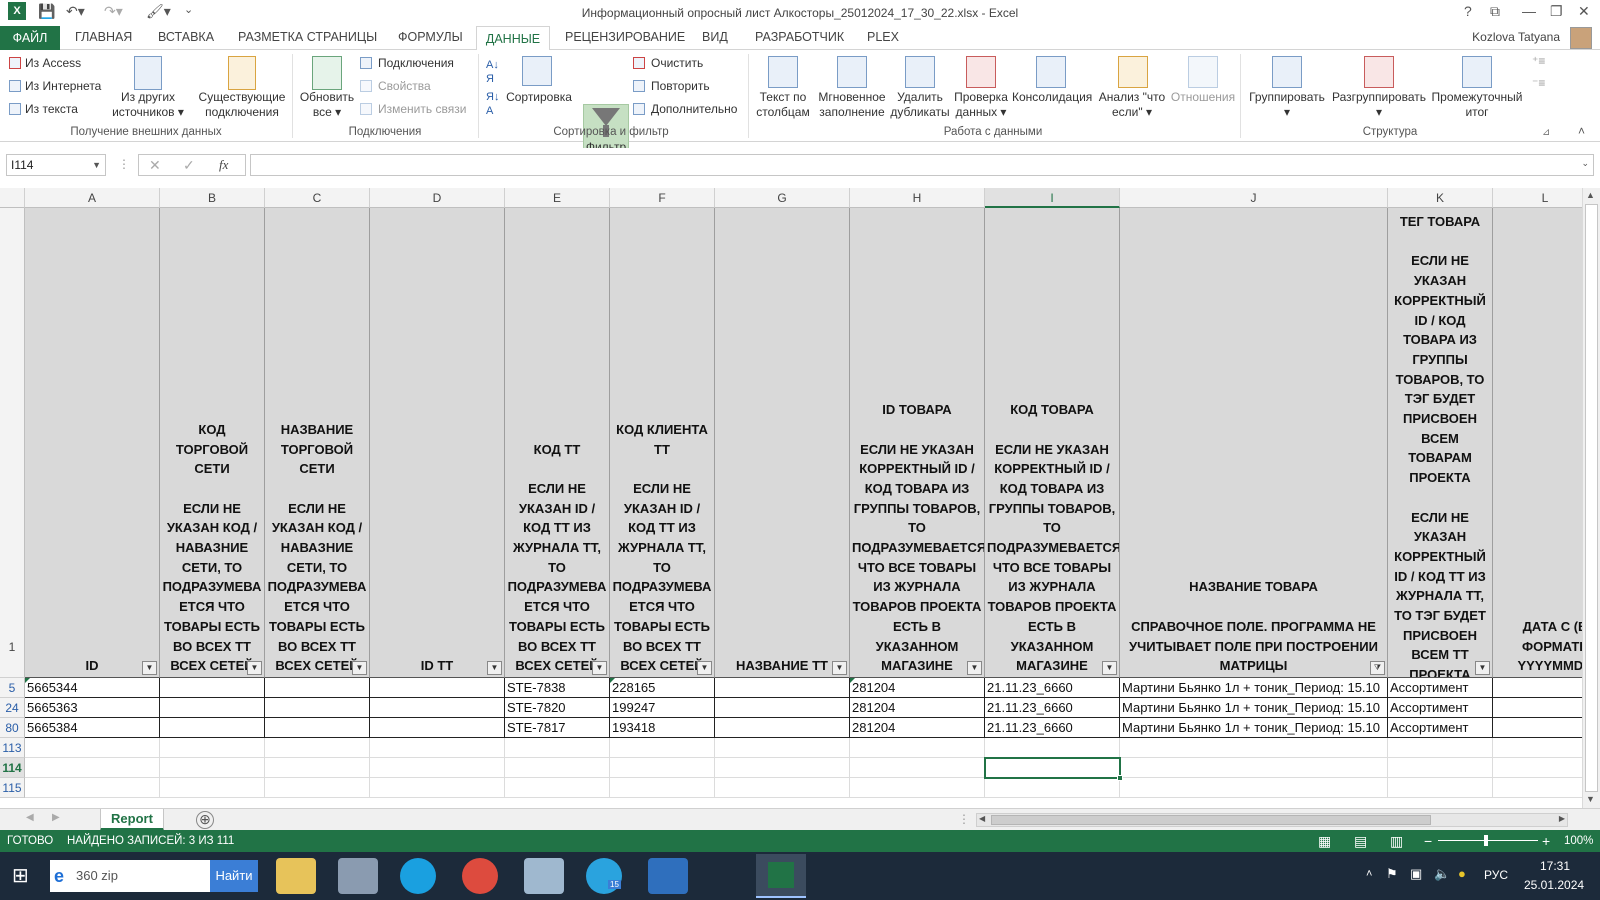 Image resolution: width=1600 pixels, height=900 pixels. What do you see at coordinates (1440, 688) in the screenshot?
I see `cell: Ассортимент` at bounding box center [1440, 688].